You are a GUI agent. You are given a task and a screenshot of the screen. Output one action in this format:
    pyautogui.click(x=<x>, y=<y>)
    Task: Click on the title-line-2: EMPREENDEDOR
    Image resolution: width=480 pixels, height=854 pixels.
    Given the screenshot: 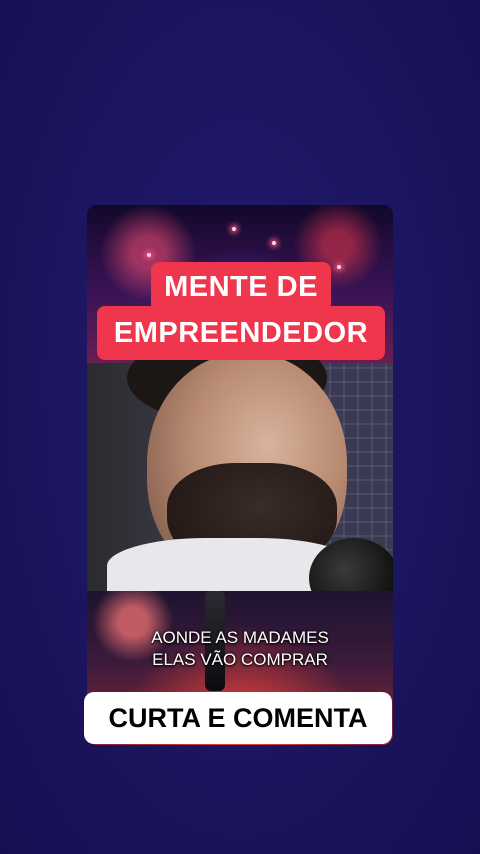 What is the action you would take?
    pyautogui.click(x=241, y=333)
    